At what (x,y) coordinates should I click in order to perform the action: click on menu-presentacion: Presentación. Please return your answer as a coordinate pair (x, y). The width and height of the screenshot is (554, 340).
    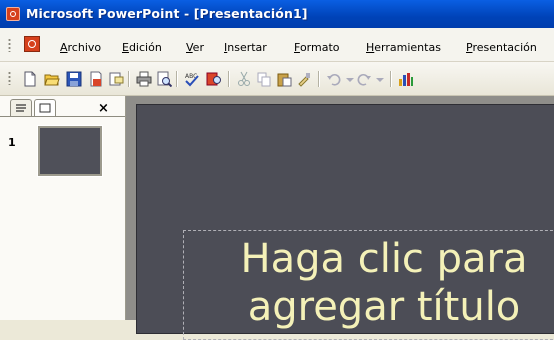
    Looking at the image, I should click on (501, 47).